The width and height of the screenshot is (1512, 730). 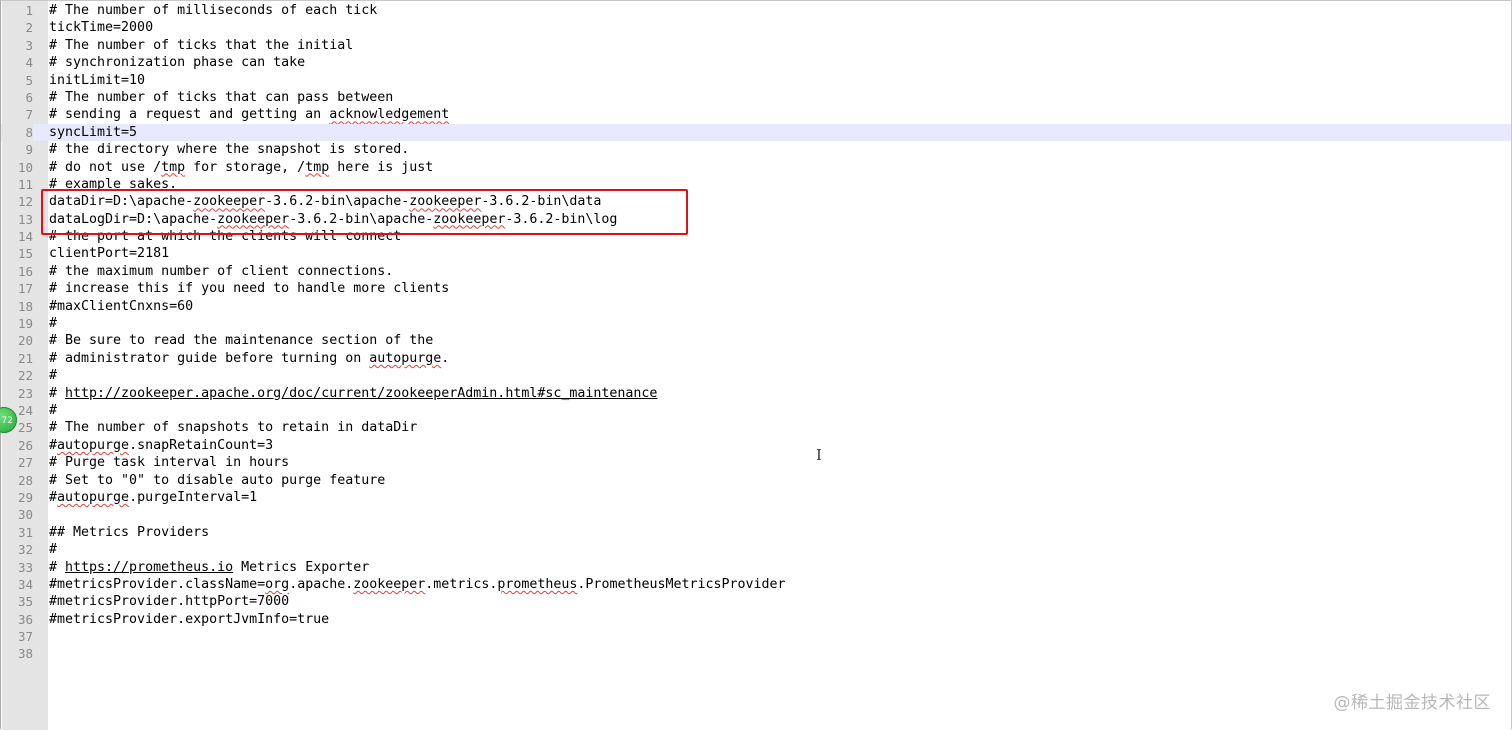 What do you see at coordinates (25, 289) in the screenshot?
I see `line-number: 17` at bounding box center [25, 289].